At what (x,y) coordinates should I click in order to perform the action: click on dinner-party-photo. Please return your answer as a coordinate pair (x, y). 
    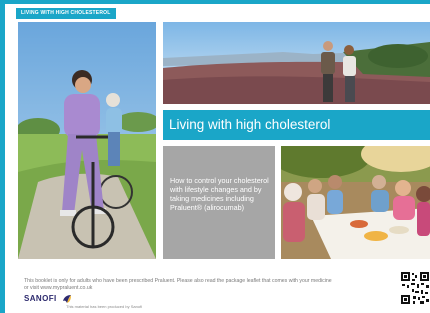
    Looking at the image, I should click on (355, 202).